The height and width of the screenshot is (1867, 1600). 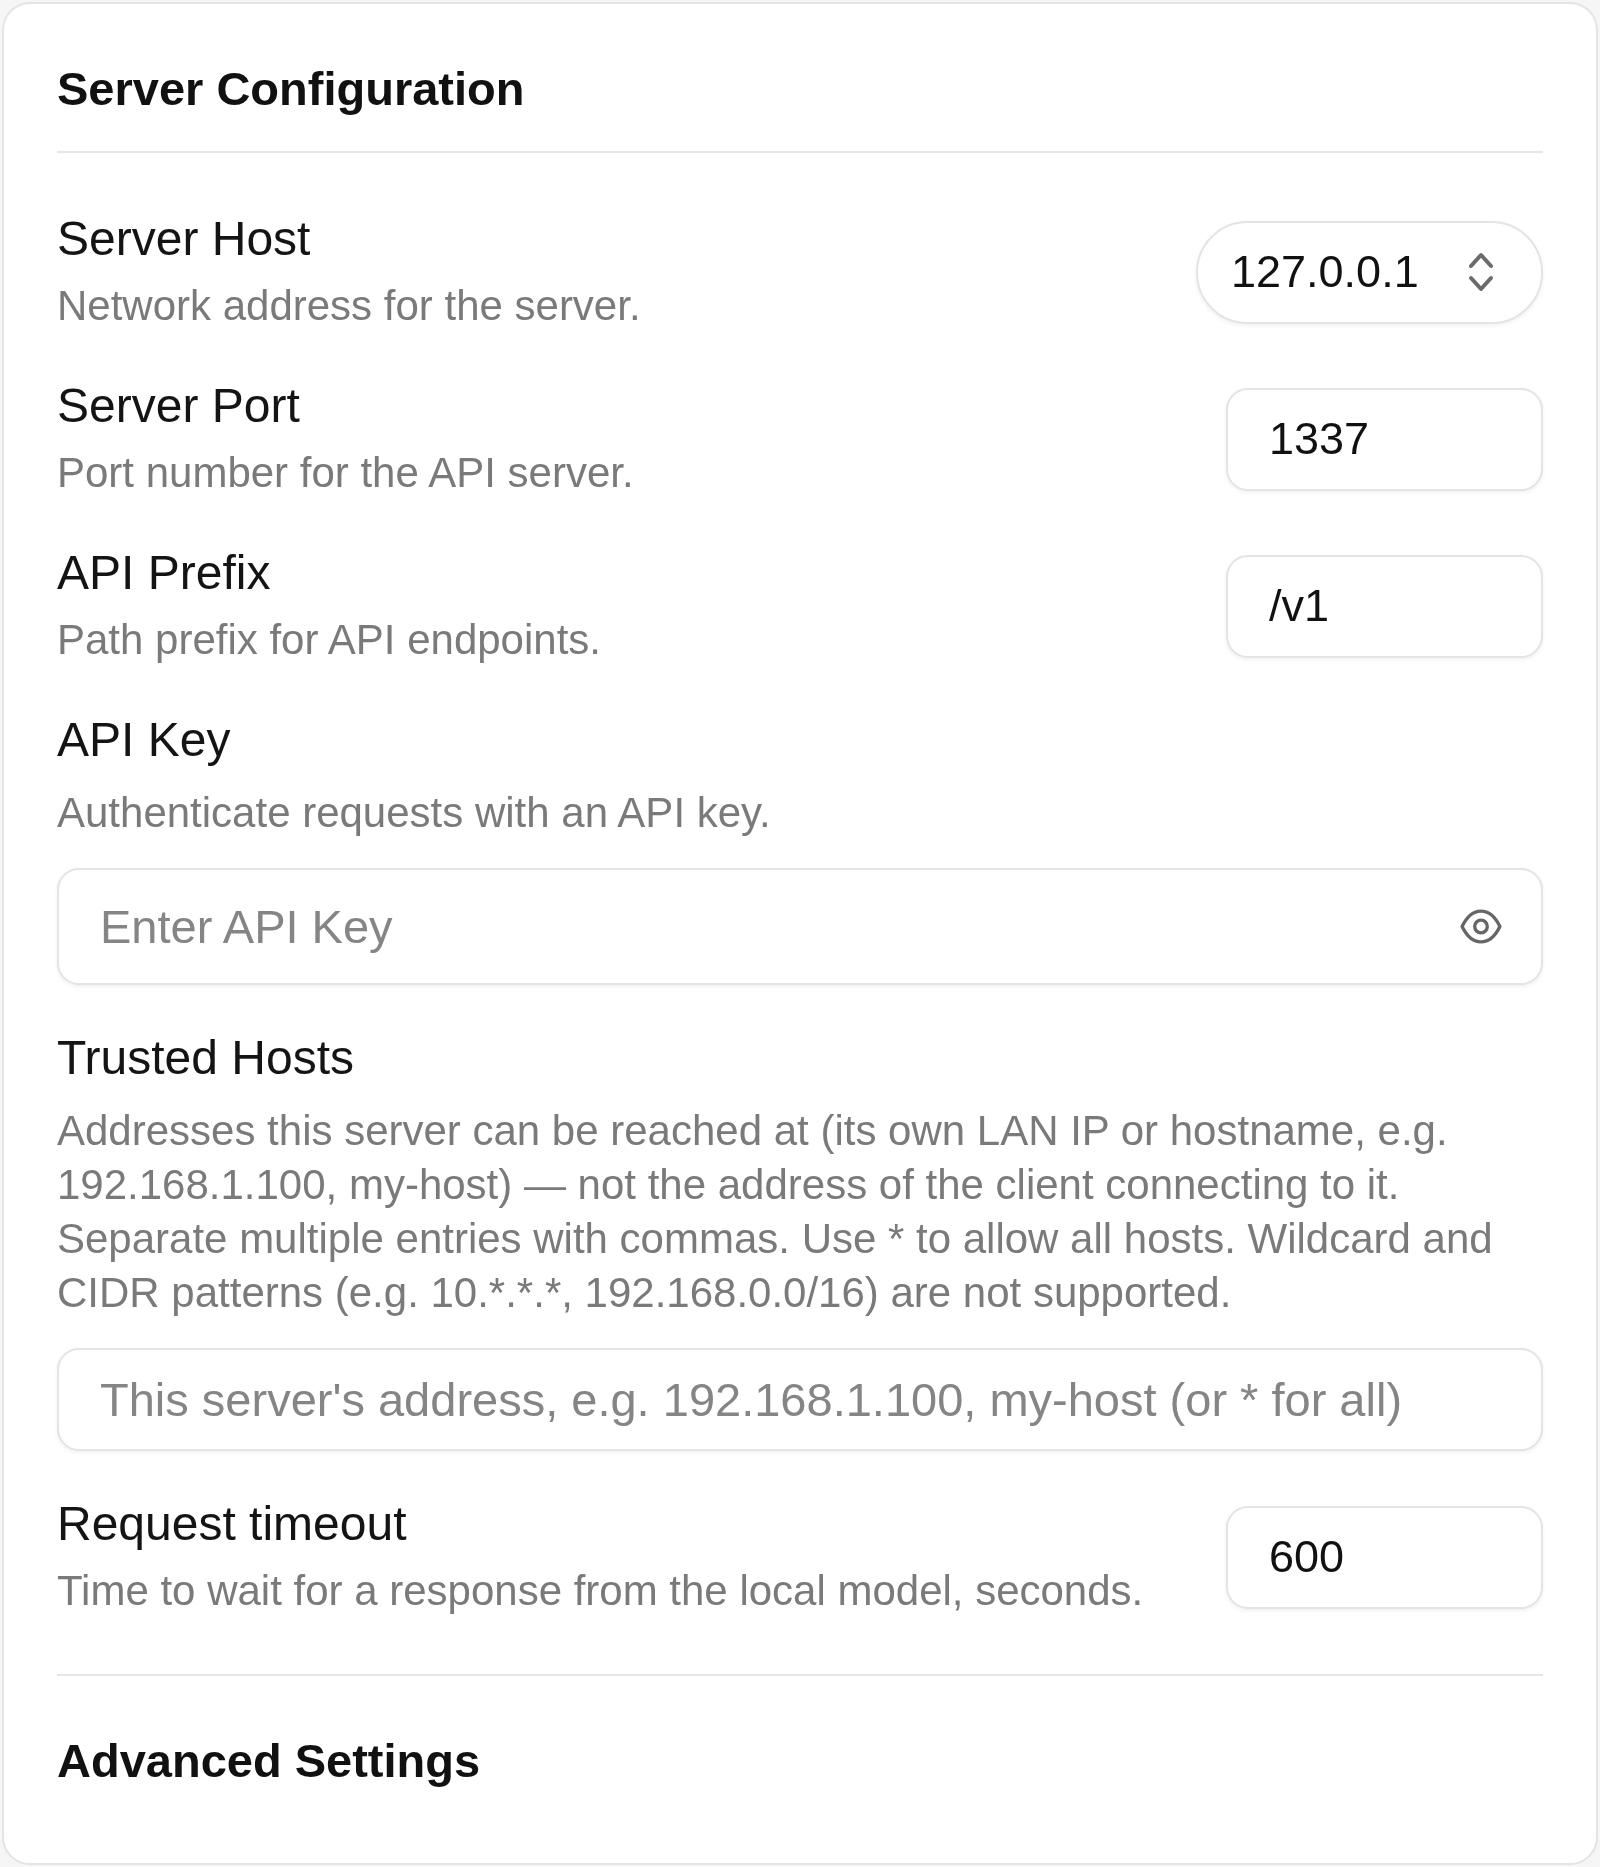 I want to click on setting-description: Path prefix for API endpoints., so click(x=329, y=640).